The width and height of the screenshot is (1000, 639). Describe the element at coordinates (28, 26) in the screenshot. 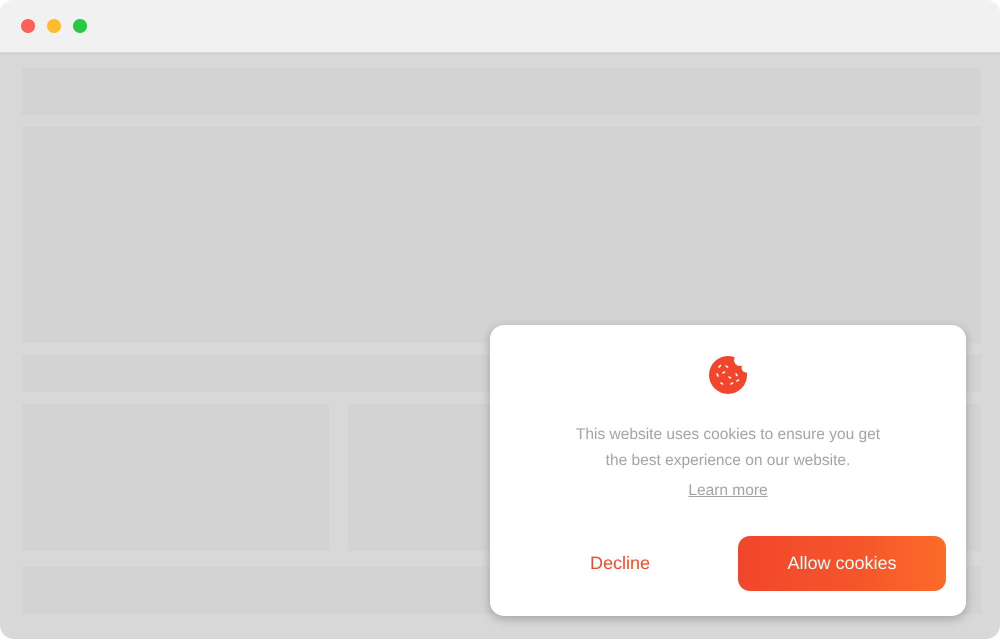

I see `window-close-button` at that location.